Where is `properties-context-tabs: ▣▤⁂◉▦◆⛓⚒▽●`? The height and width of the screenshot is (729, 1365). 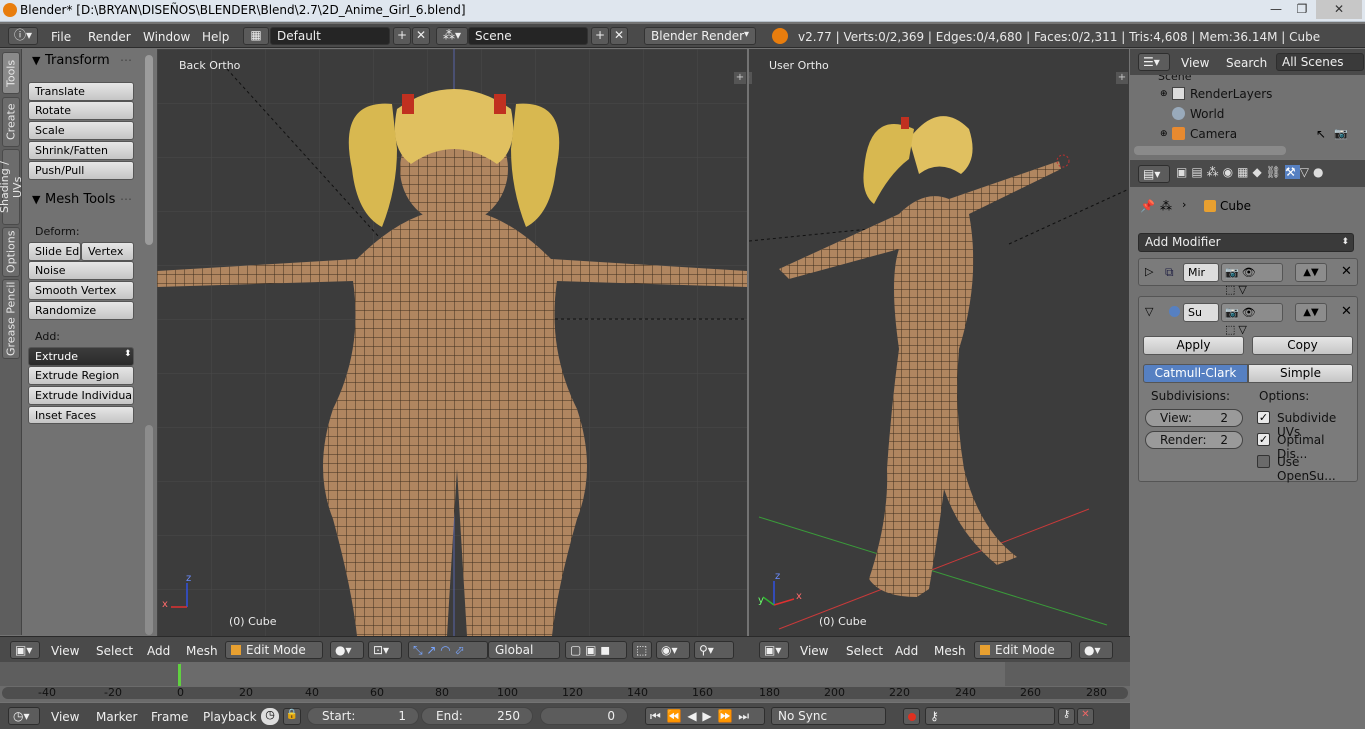 properties-context-tabs: ▣▤⁂◉▦◆⛓⚒▽● is located at coordinates (1268, 174).